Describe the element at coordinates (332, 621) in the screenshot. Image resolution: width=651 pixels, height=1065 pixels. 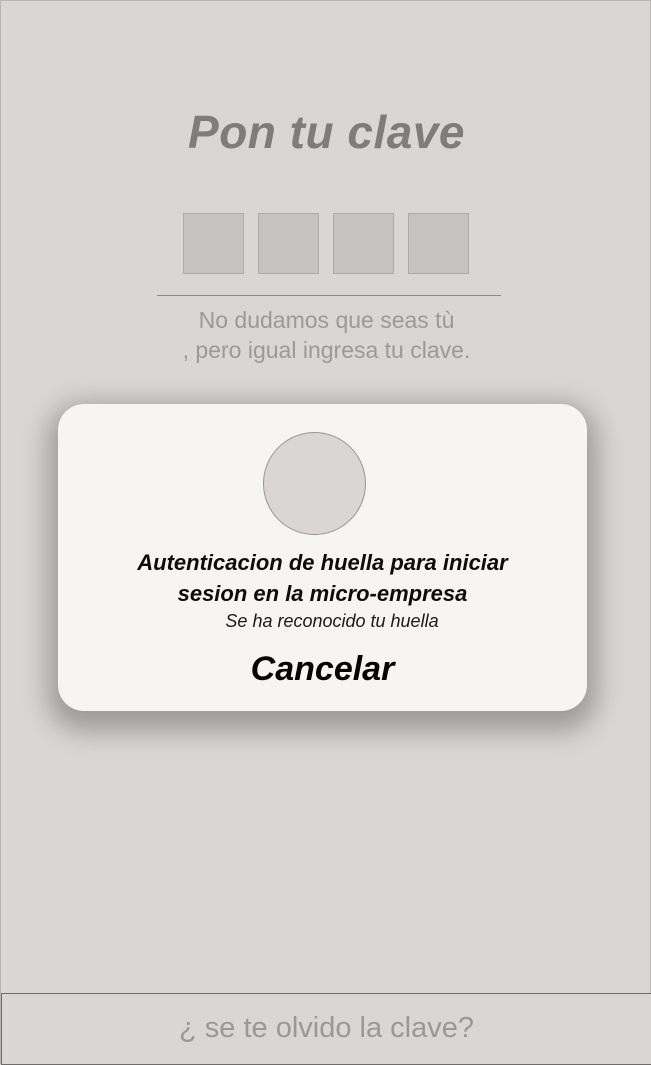
I see `dialog-status: Se ha reconocido tu huella` at that location.